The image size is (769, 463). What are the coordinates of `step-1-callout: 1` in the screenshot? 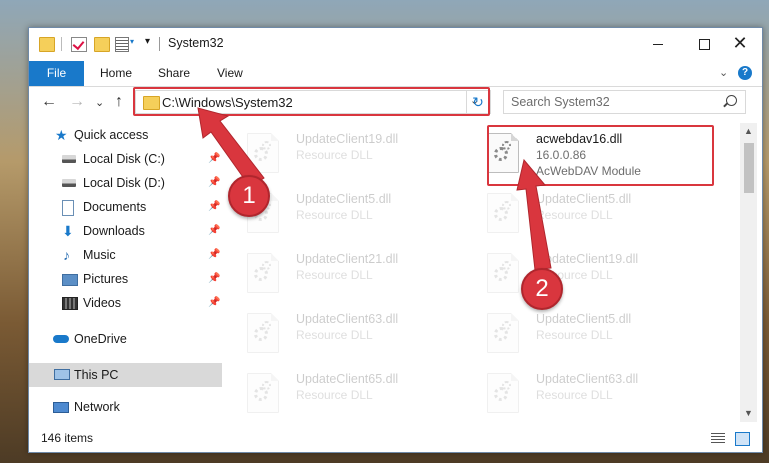 It's located at (249, 196).